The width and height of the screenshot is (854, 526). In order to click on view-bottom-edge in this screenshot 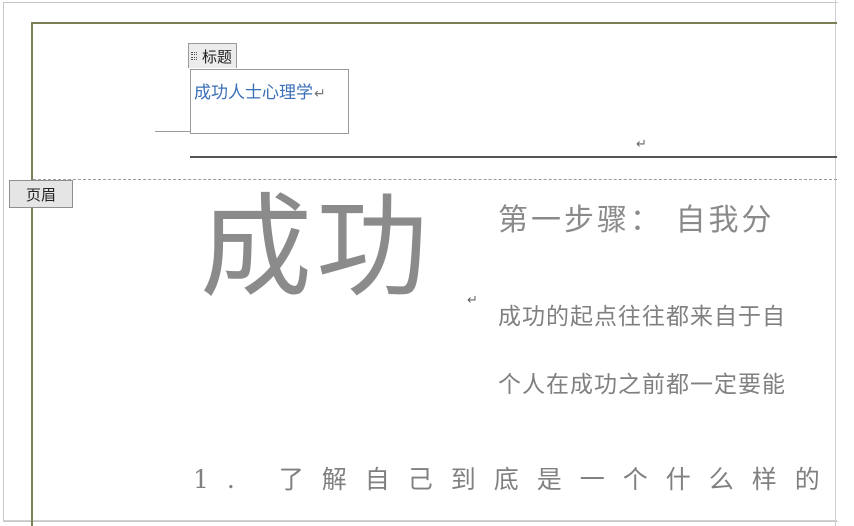, I will do `click(420, 520)`.